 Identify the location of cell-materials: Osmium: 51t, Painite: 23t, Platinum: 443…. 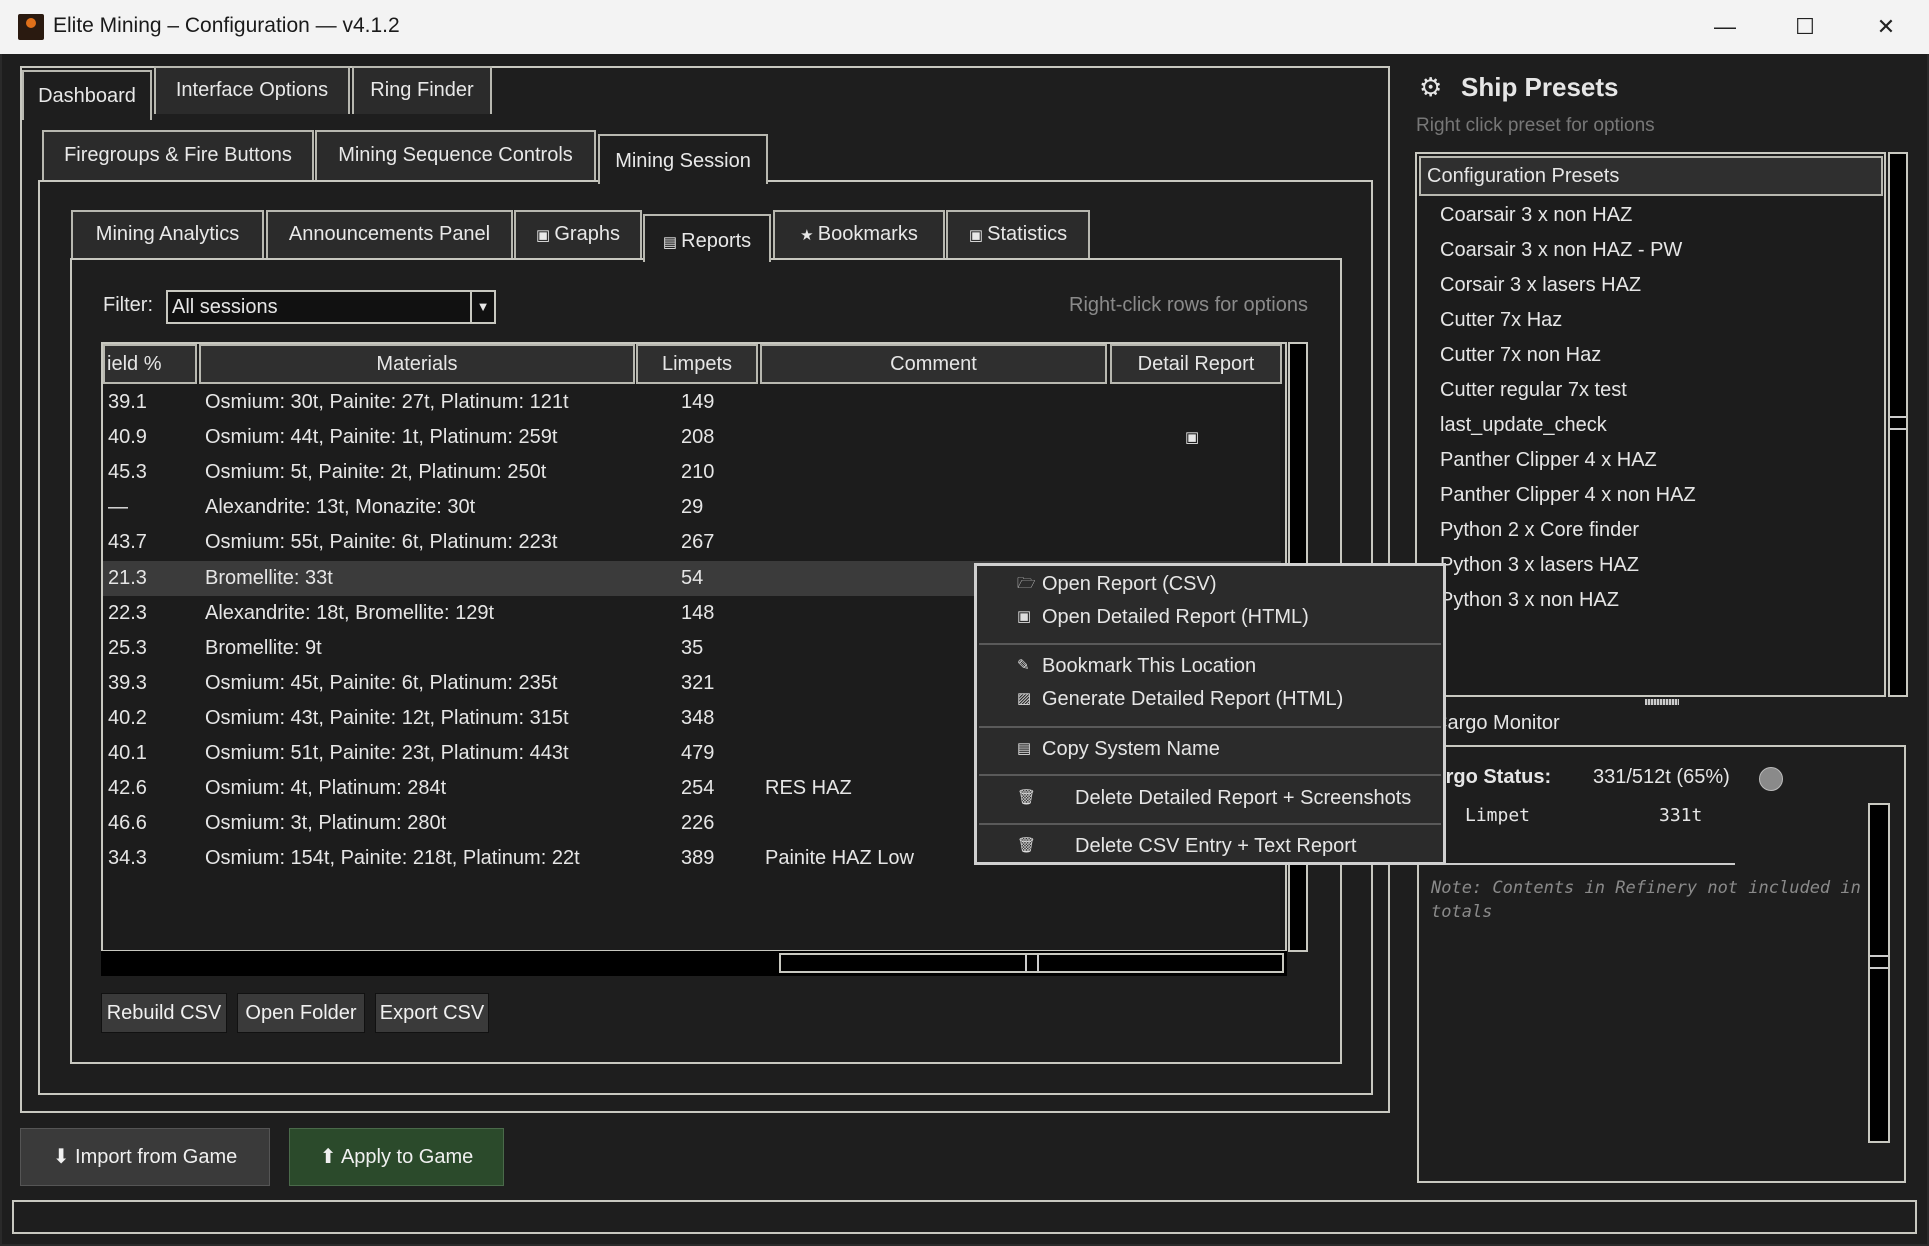
(387, 753).